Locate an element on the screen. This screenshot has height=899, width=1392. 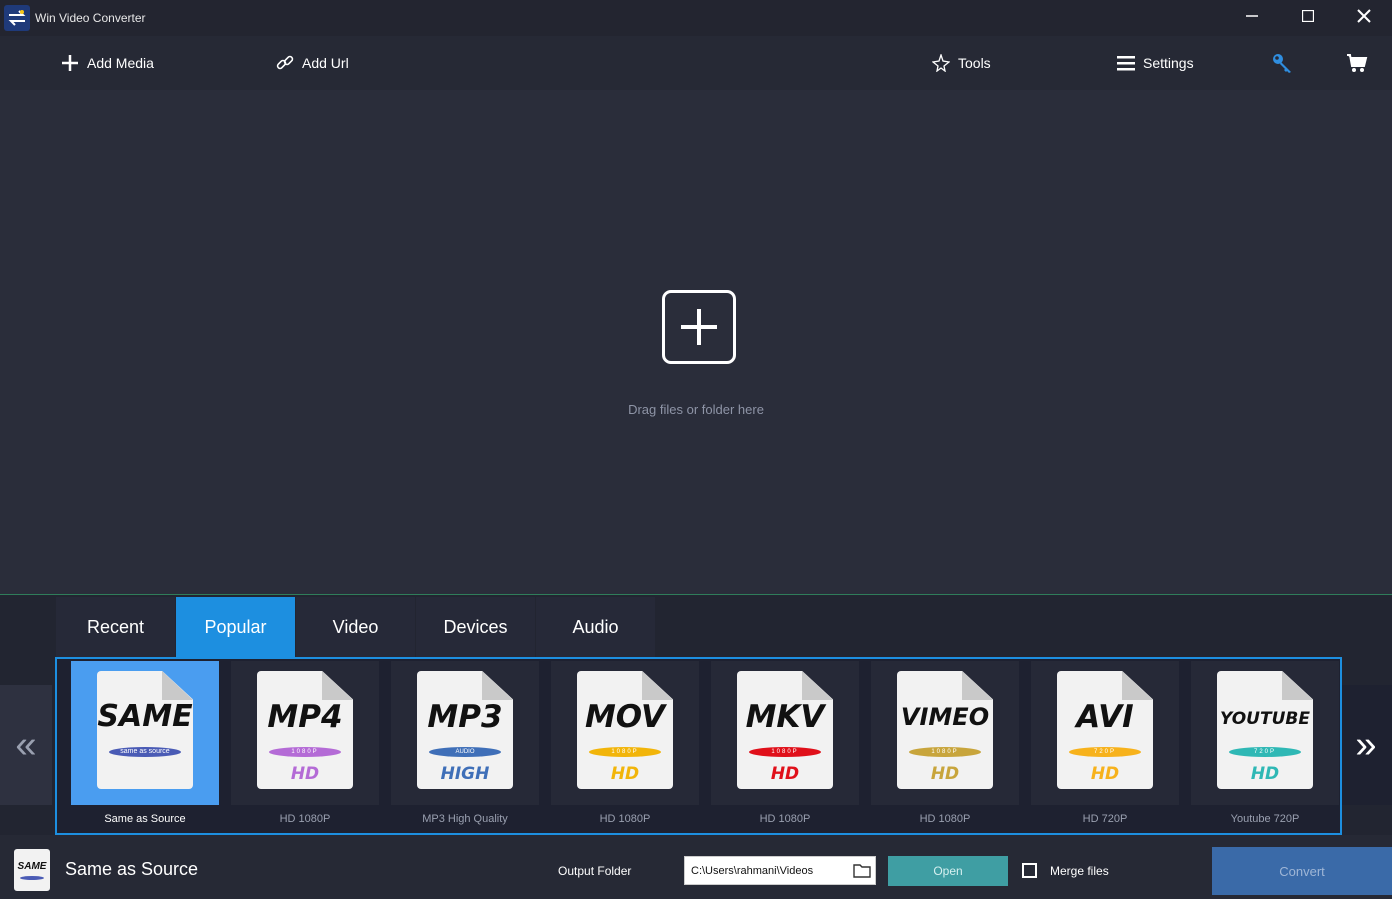
scroll-left-icon: « is located at coordinates (26, 745).